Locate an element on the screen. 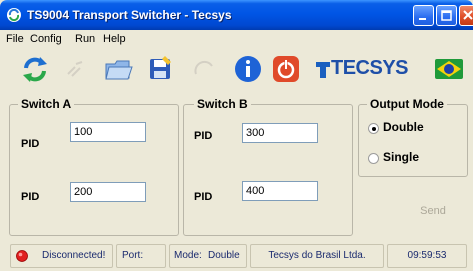  power-icon is located at coordinates (286, 69).